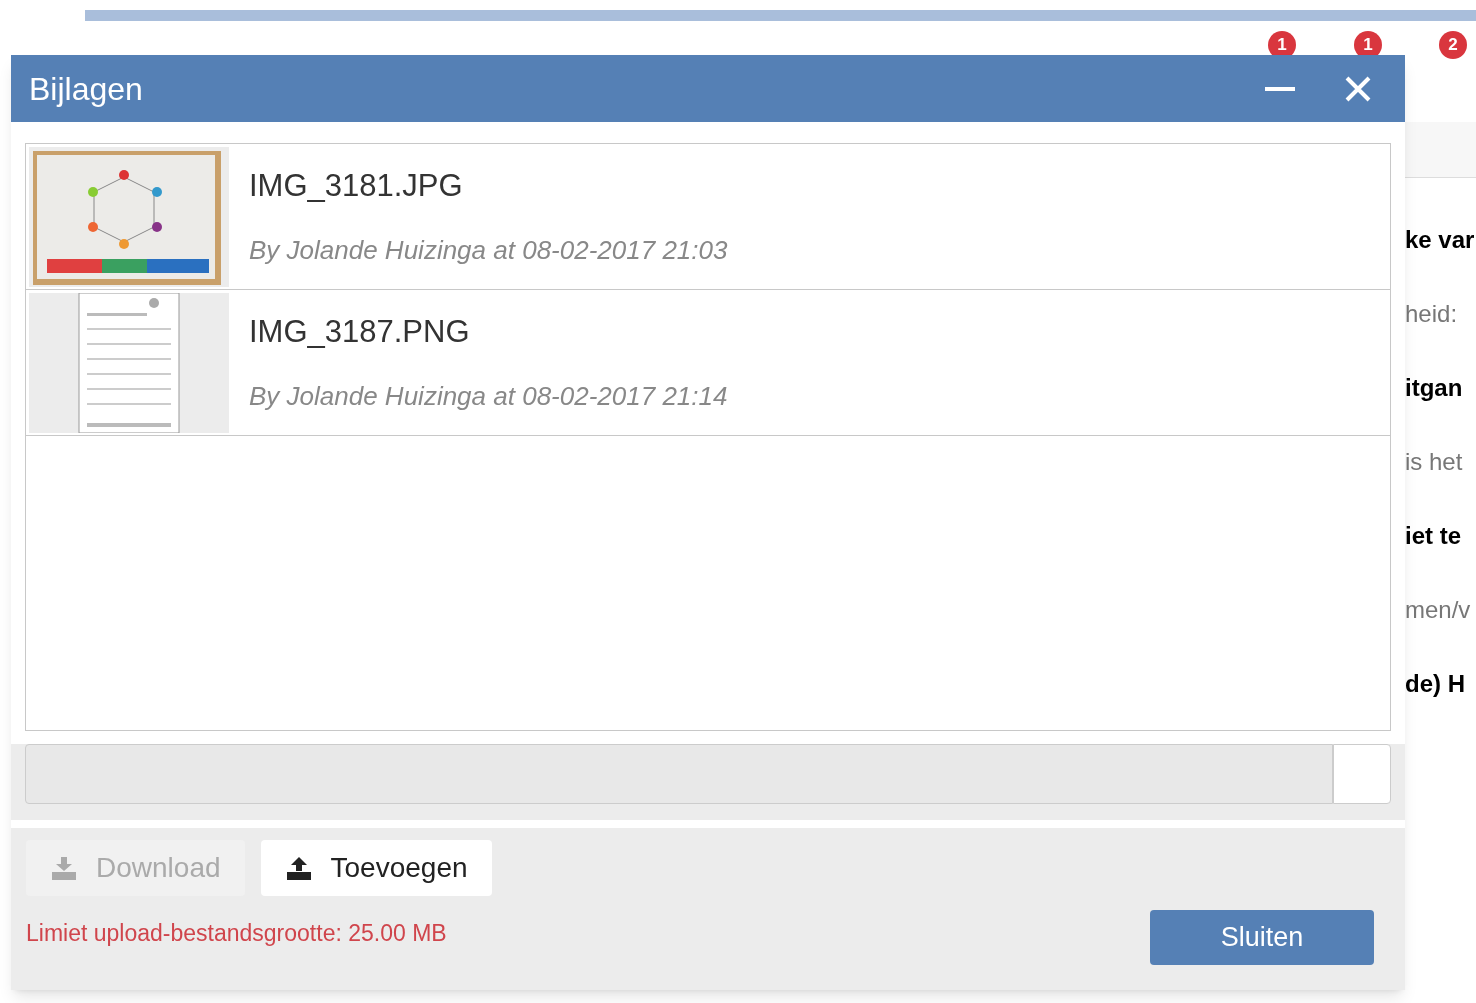  What do you see at coordinates (376, 868) in the screenshot?
I see `upload-button: Toevoegen` at bounding box center [376, 868].